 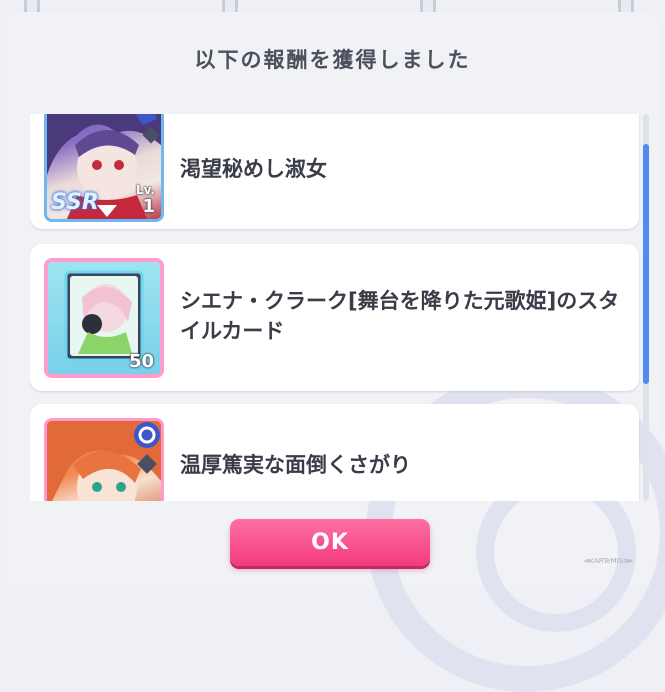 I want to click on quantity-badge: 50, so click(x=141, y=361).